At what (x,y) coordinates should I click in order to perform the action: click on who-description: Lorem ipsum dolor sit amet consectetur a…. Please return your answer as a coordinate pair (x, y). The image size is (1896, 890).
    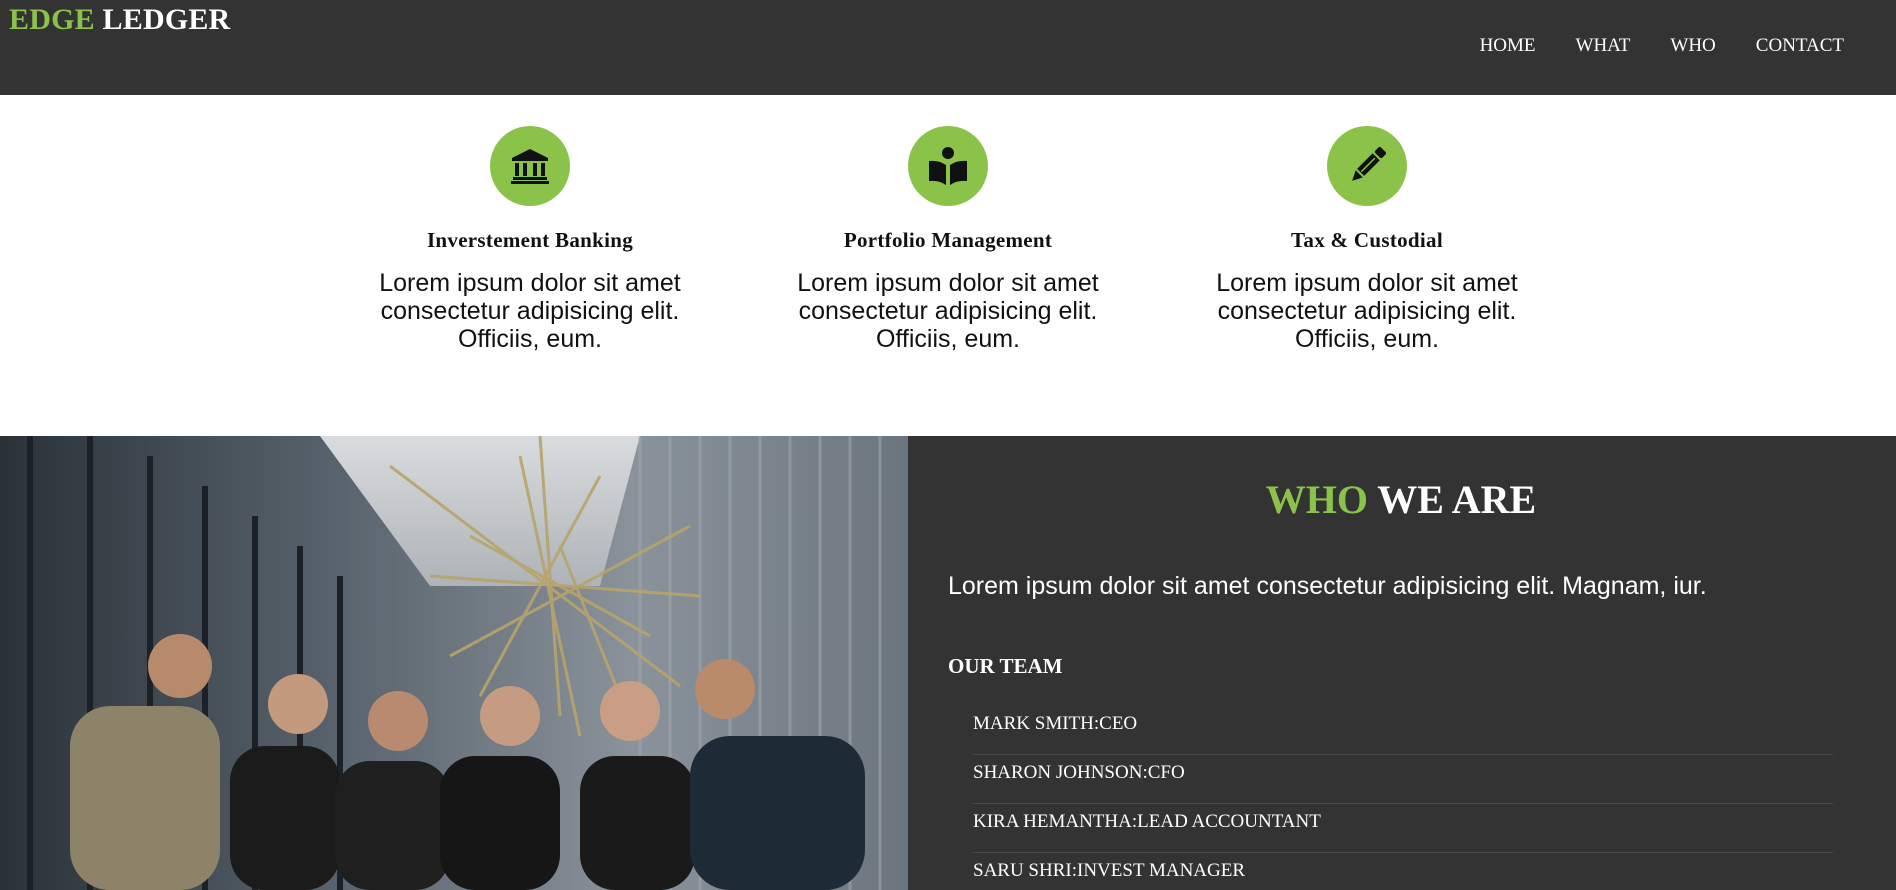
    Looking at the image, I should click on (1327, 586).